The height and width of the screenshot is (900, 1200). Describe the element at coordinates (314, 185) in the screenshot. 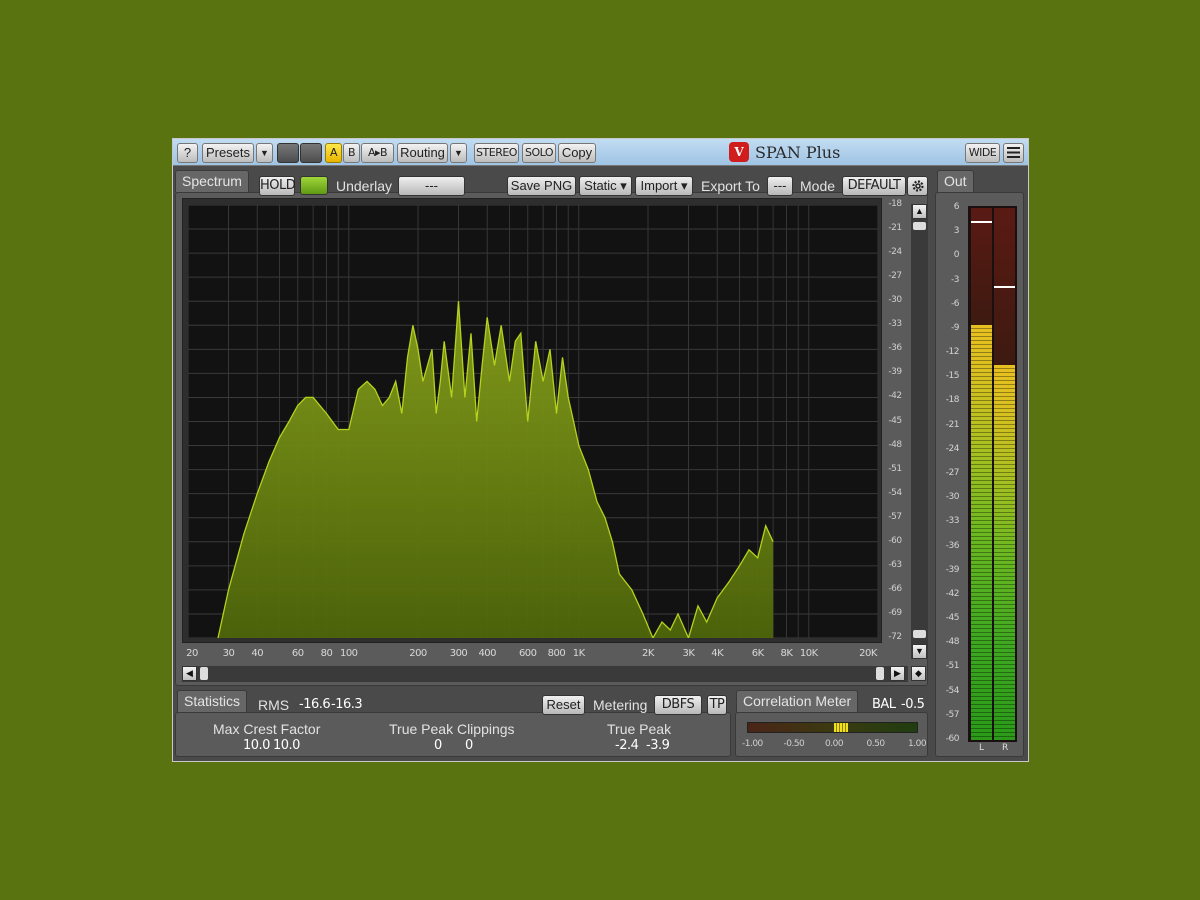

I see `spectrum-color-toggle` at that location.